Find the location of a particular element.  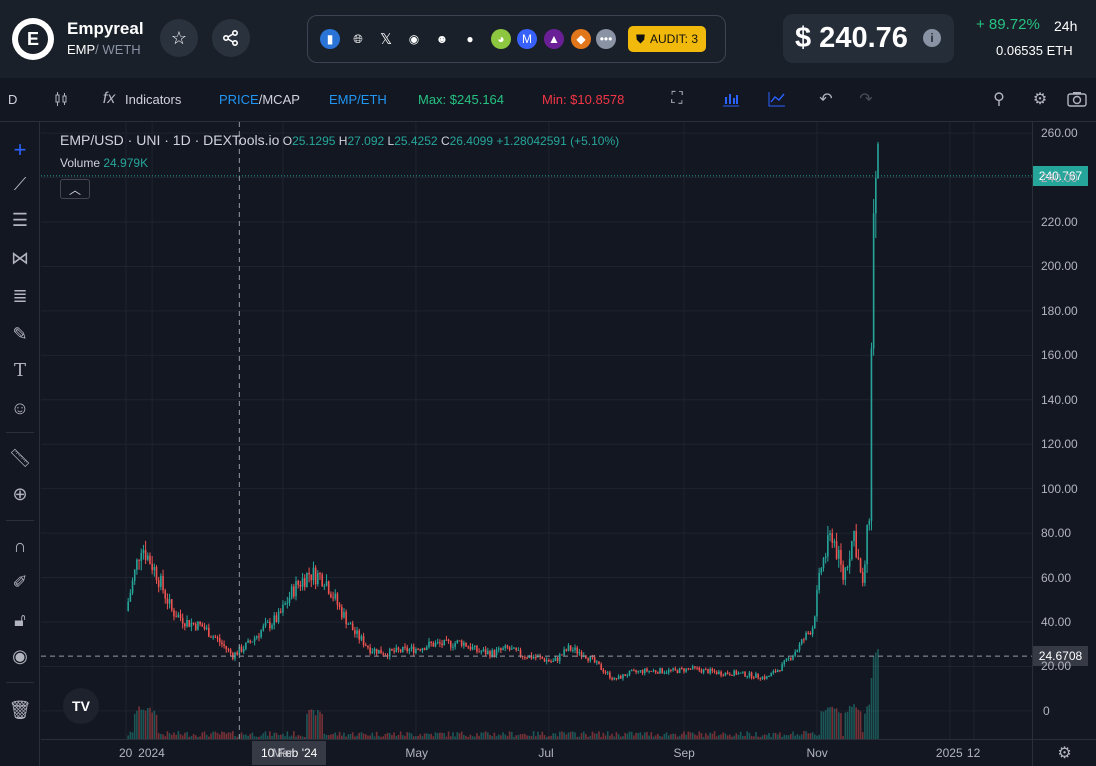

trend-line-icon: ⟋ is located at coordinates (20, 184).